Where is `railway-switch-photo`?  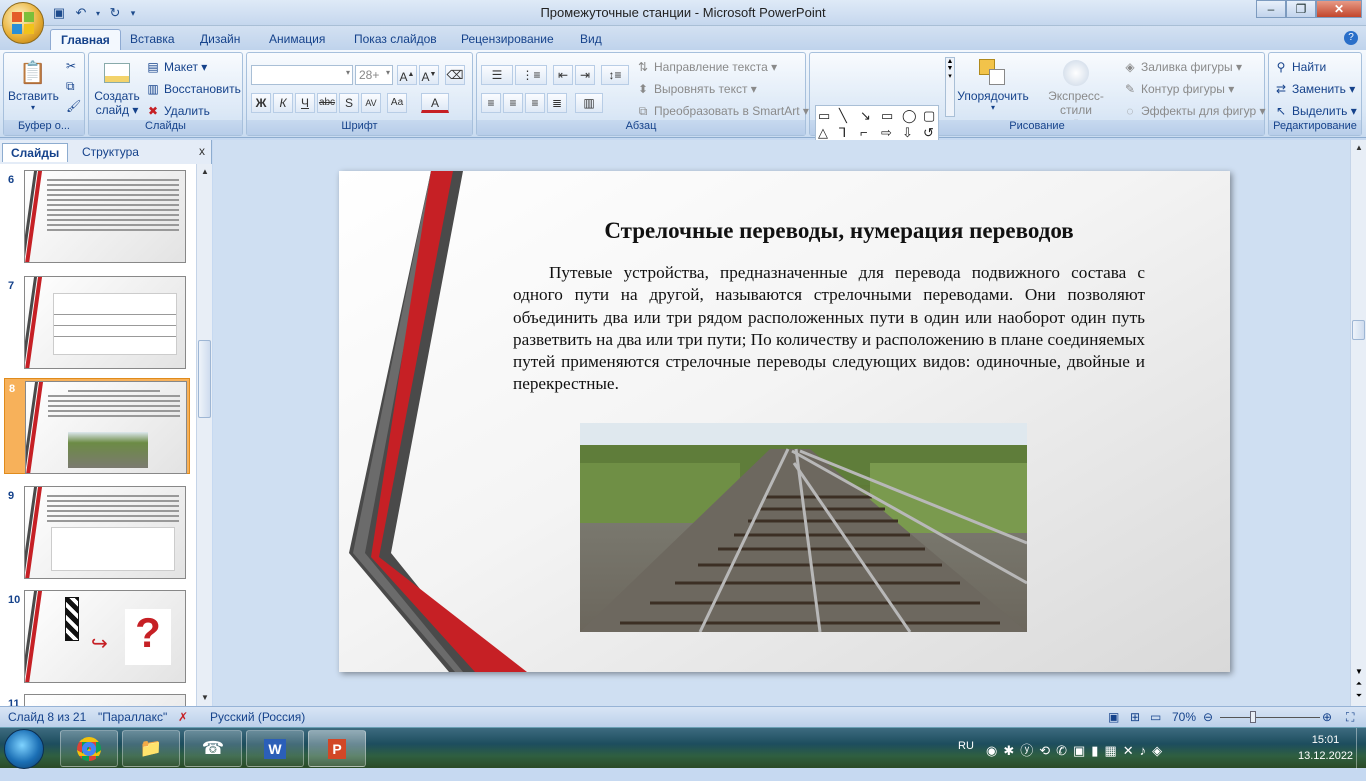
railway-switch-photo is located at coordinates (803, 527).